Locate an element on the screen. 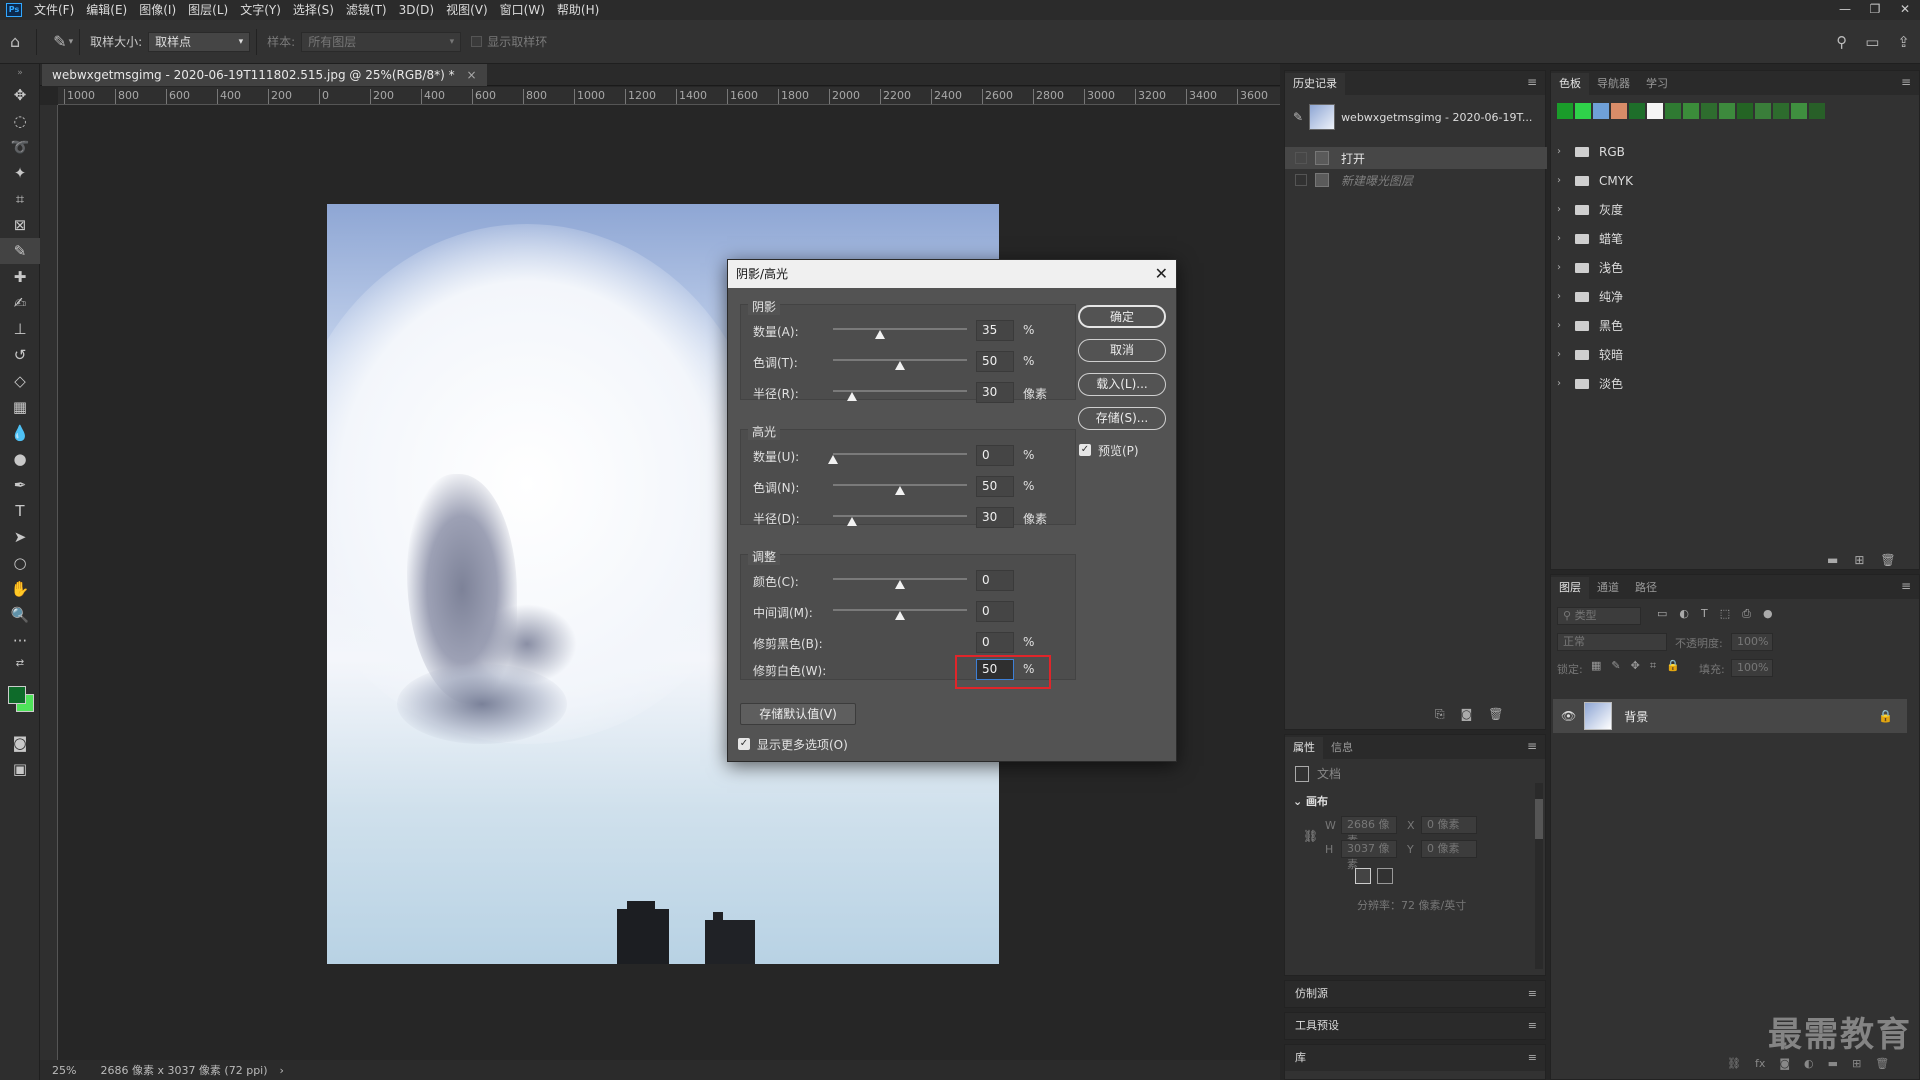  swatch-group: › 蜡笔 is located at coordinates (1735, 238).